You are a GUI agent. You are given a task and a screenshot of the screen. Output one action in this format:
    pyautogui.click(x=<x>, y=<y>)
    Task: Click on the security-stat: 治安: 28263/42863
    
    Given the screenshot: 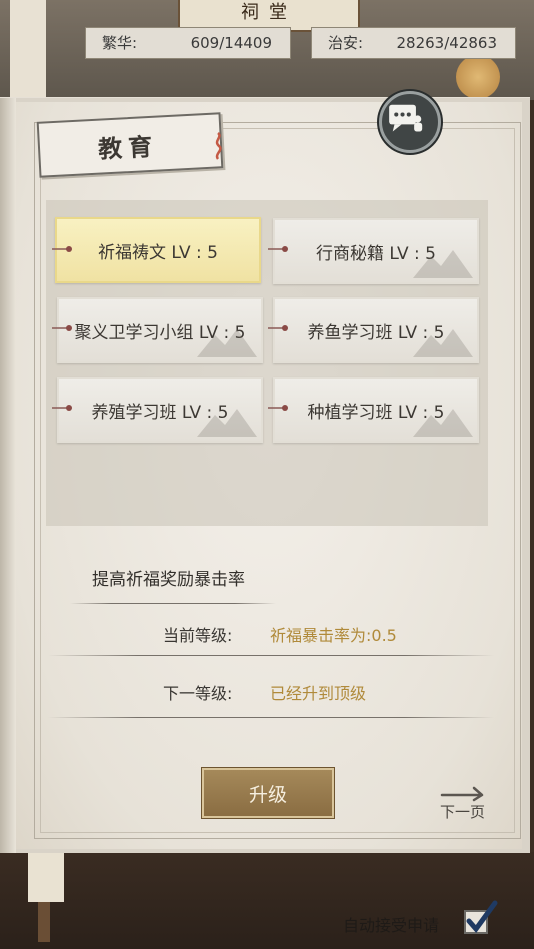 What is the action you would take?
    pyautogui.click(x=413, y=43)
    